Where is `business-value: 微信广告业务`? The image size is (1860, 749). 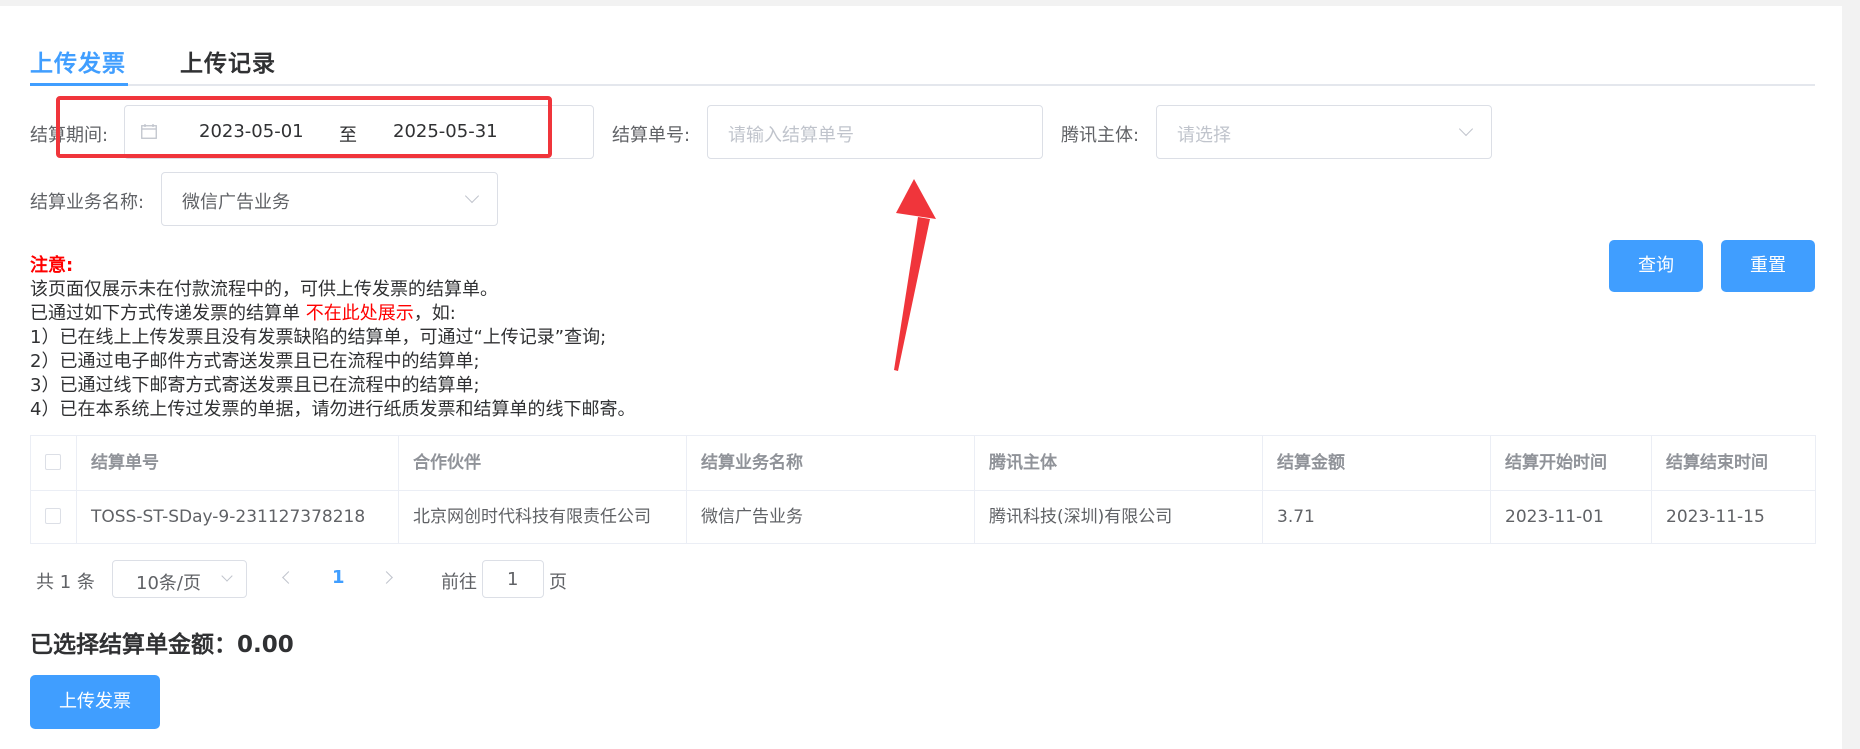
business-value: 微信广告业务 is located at coordinates (236, 202).